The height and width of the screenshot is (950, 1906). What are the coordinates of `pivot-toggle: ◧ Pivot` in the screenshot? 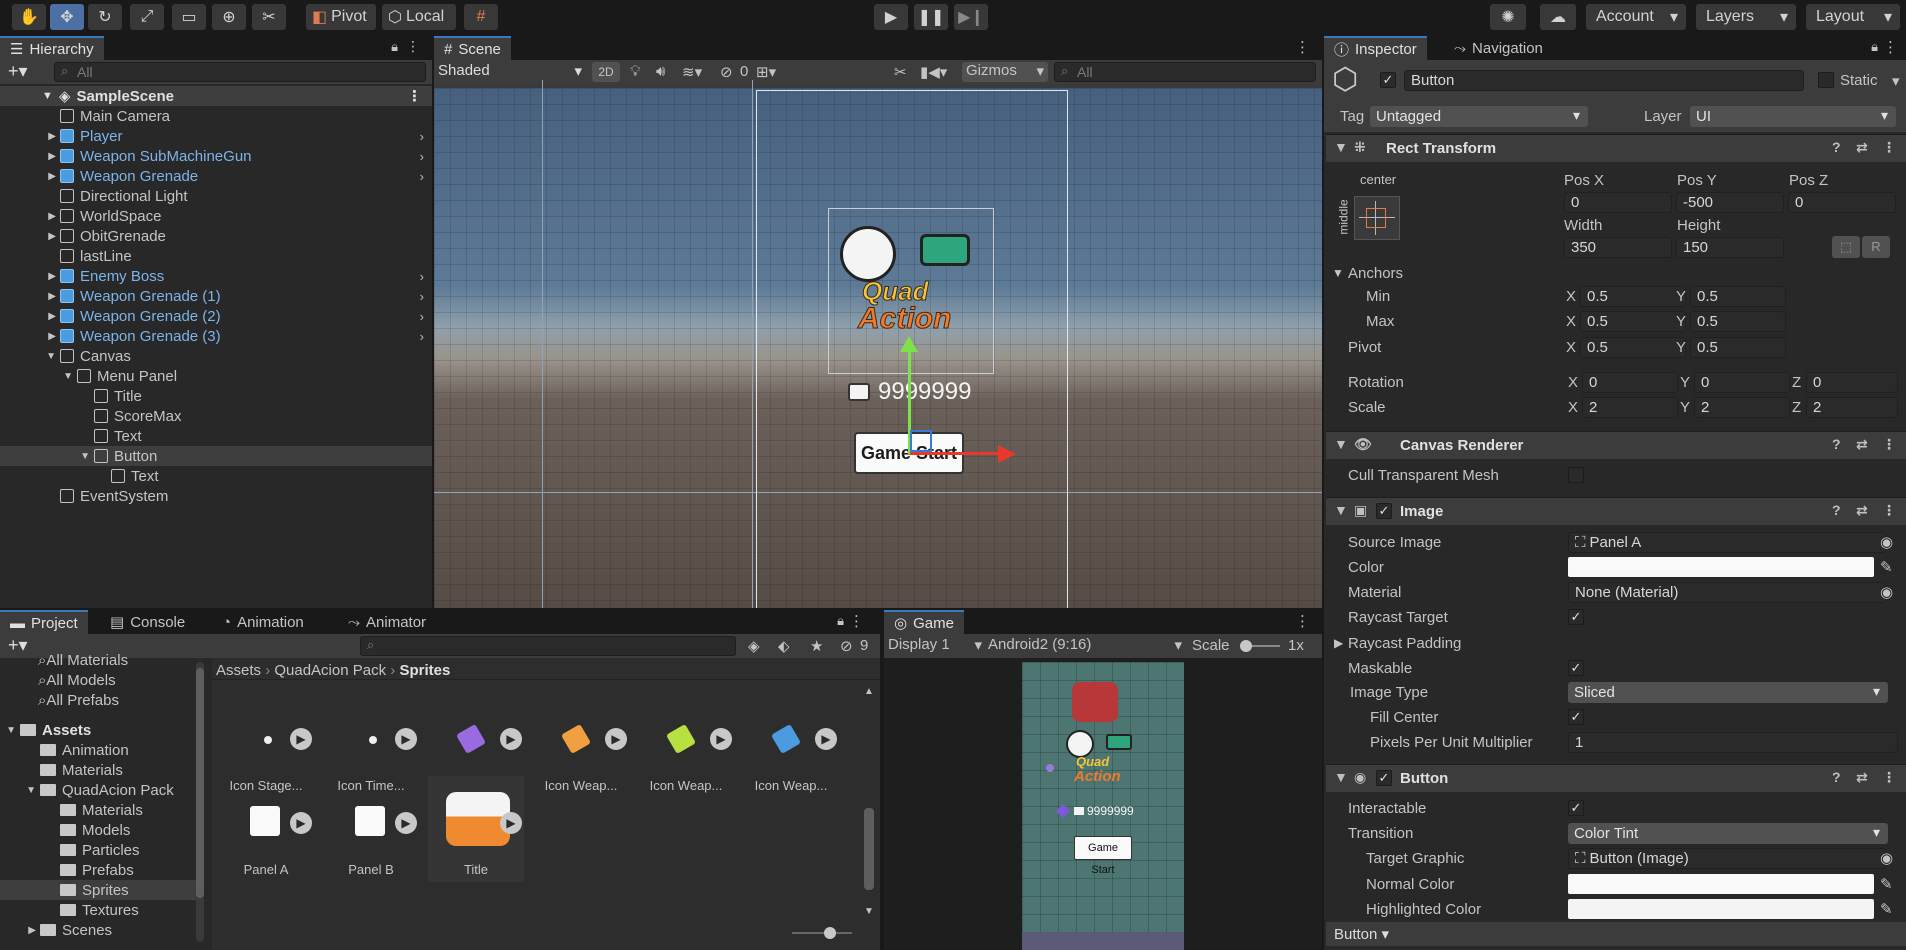 It's located at (341, 17).